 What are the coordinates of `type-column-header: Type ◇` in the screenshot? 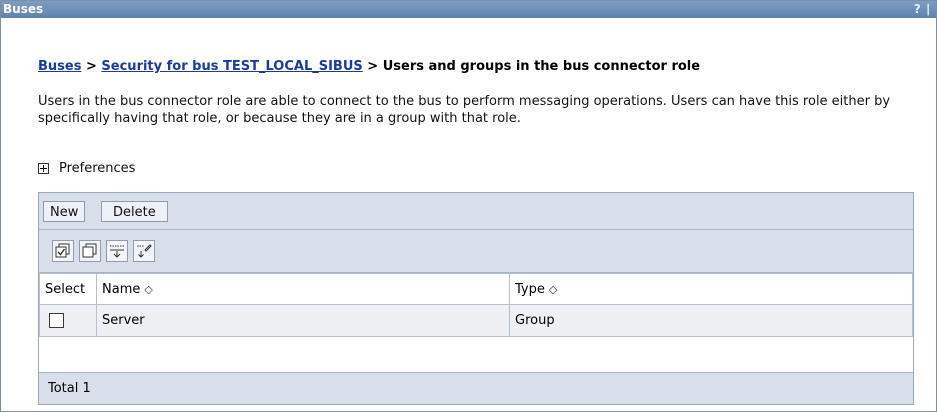 It's located at (711, 289).